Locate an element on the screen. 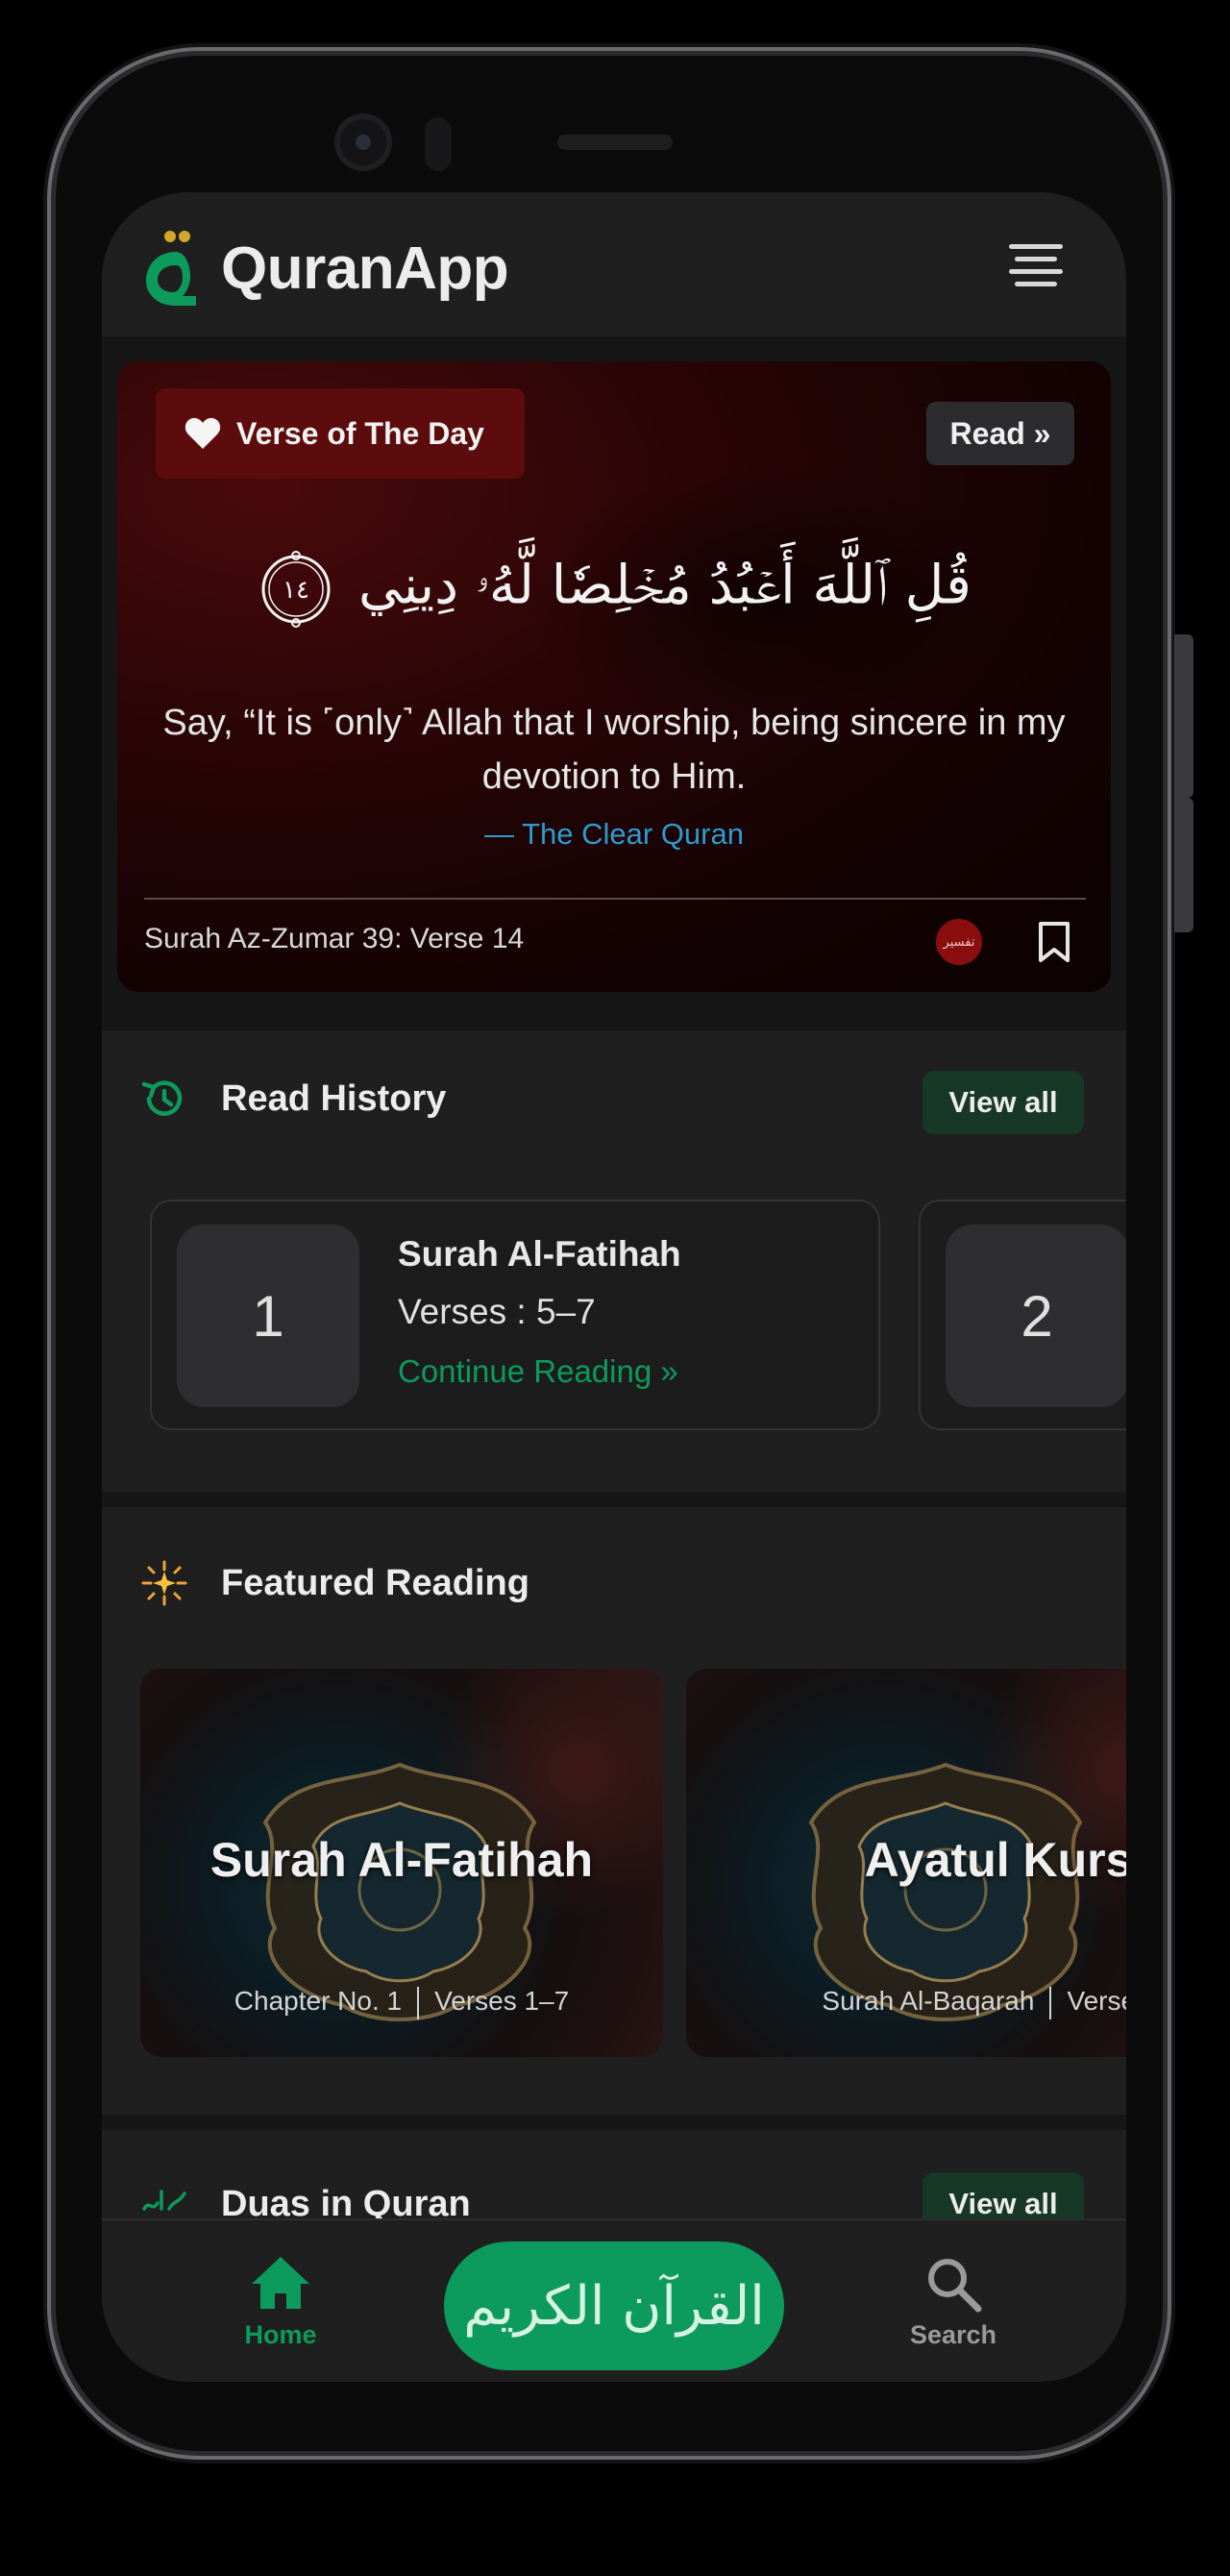 This screenshot has height=2576, width=1230. featured-card: Ayatul Kursi Surah Al-Baqarah Verse 255 is located at coordinates (906, 1863).